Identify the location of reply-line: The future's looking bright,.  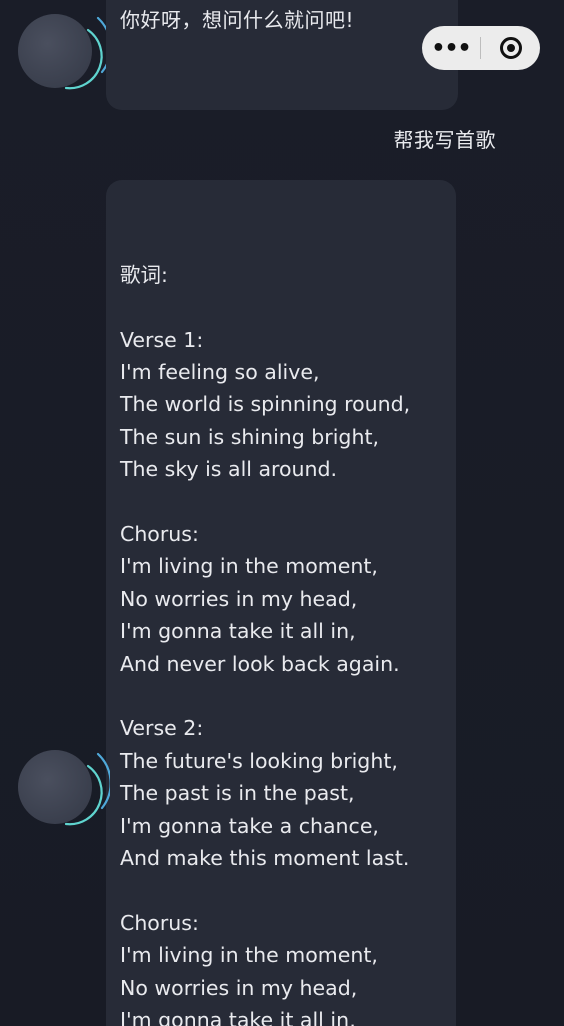
(259, 760).